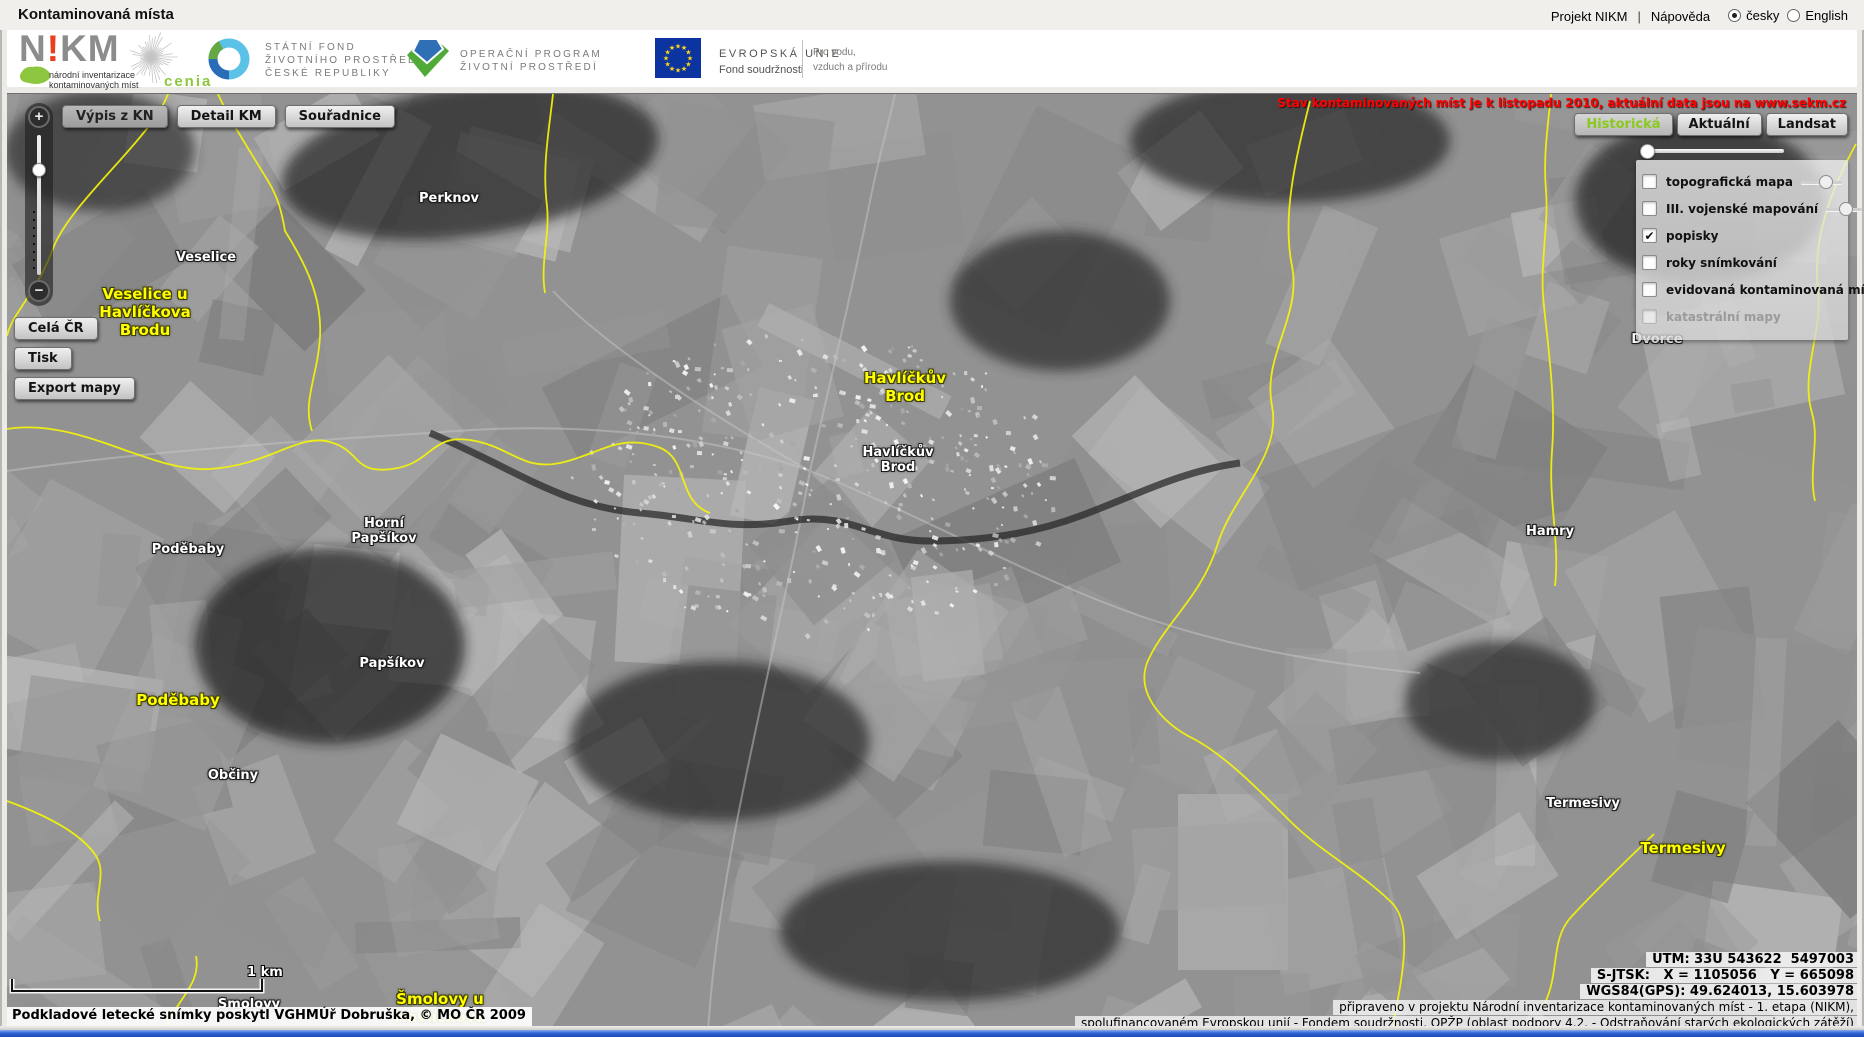 The width and height of the screenshot is (1864, 1037). Describe the element at coordinates (53, 48) in the screenshot. I see `nikm-exclaim: !` at that location.